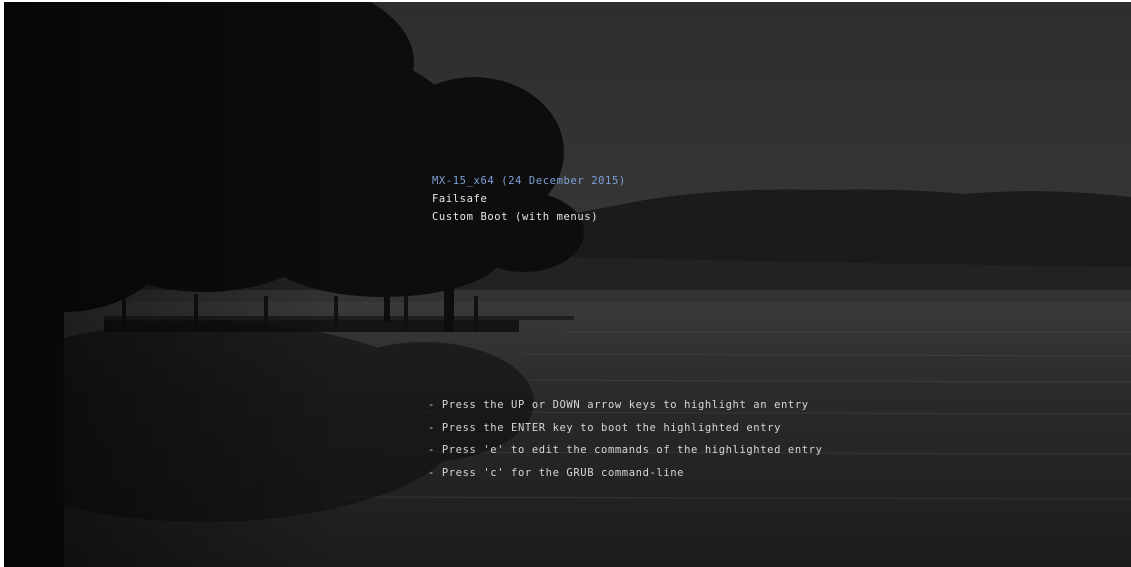 This screenshot has height=567, width=1131. What do you see at coordinates (529, 217) in the screenshot?
I see `boot-entry-custom-boot: Custom Boot (with menus)` at bounding box center [529, 217].